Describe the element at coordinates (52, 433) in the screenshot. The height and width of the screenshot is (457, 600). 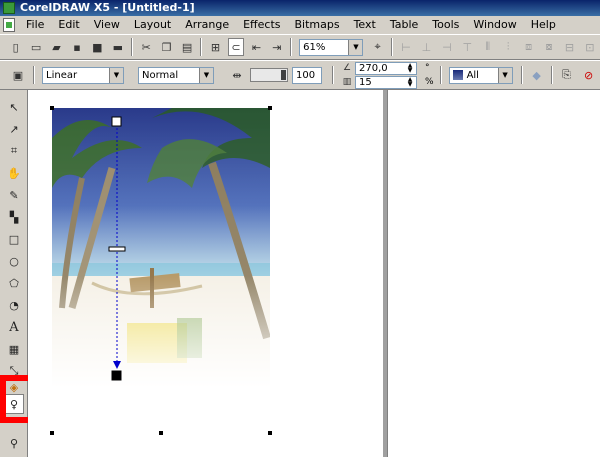
I see `selection-handle-bl` at that location.